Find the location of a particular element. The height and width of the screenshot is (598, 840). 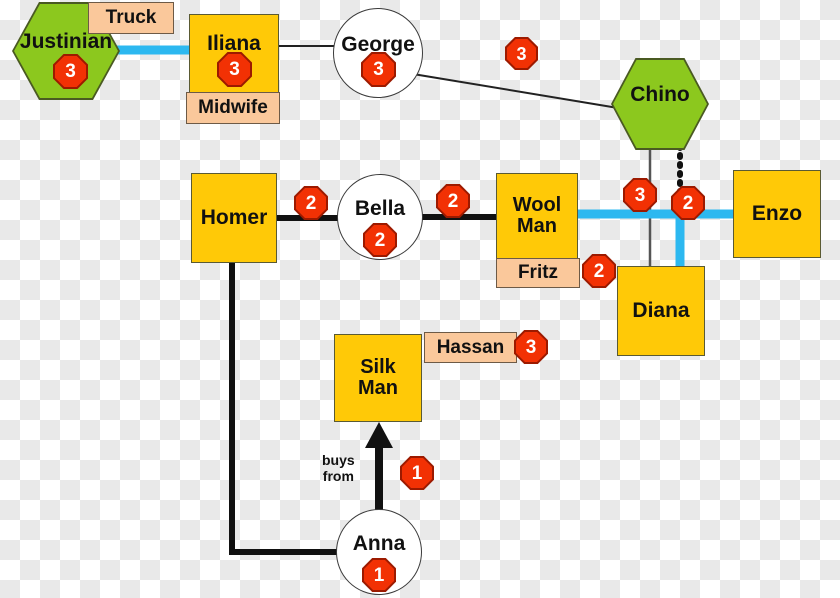

node-diana-label: Diana is located at coordinates (661, 310).